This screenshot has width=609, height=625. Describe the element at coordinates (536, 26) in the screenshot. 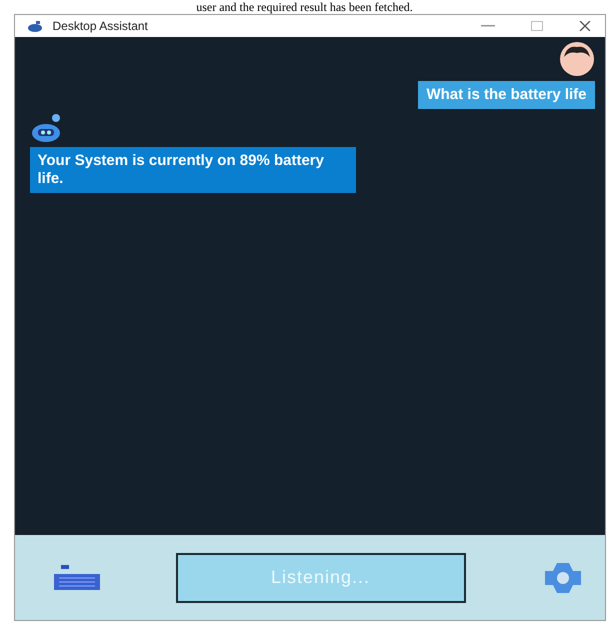

I see `maximize-icon` at that location.